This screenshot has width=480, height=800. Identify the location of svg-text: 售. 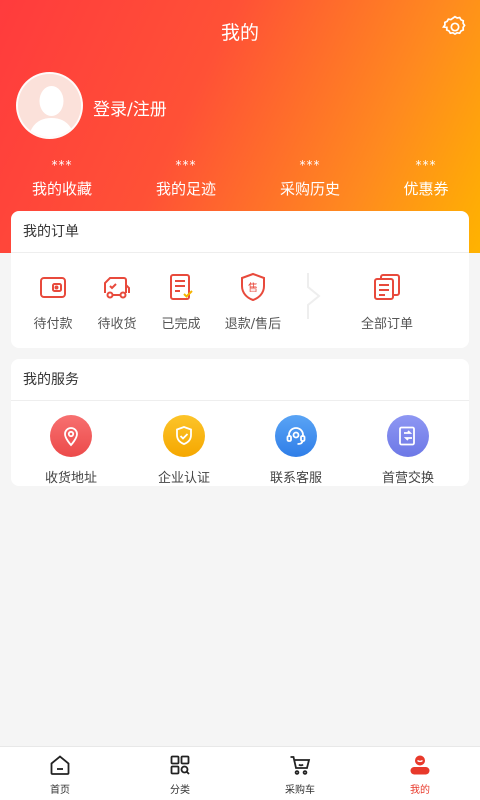
(253, 287).